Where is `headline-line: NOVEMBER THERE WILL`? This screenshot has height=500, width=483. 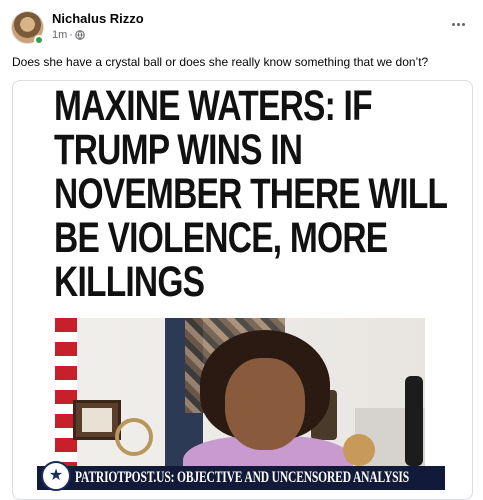
headline-line: NOVEMBER THERE WILL is located at coordinates (251, 194).